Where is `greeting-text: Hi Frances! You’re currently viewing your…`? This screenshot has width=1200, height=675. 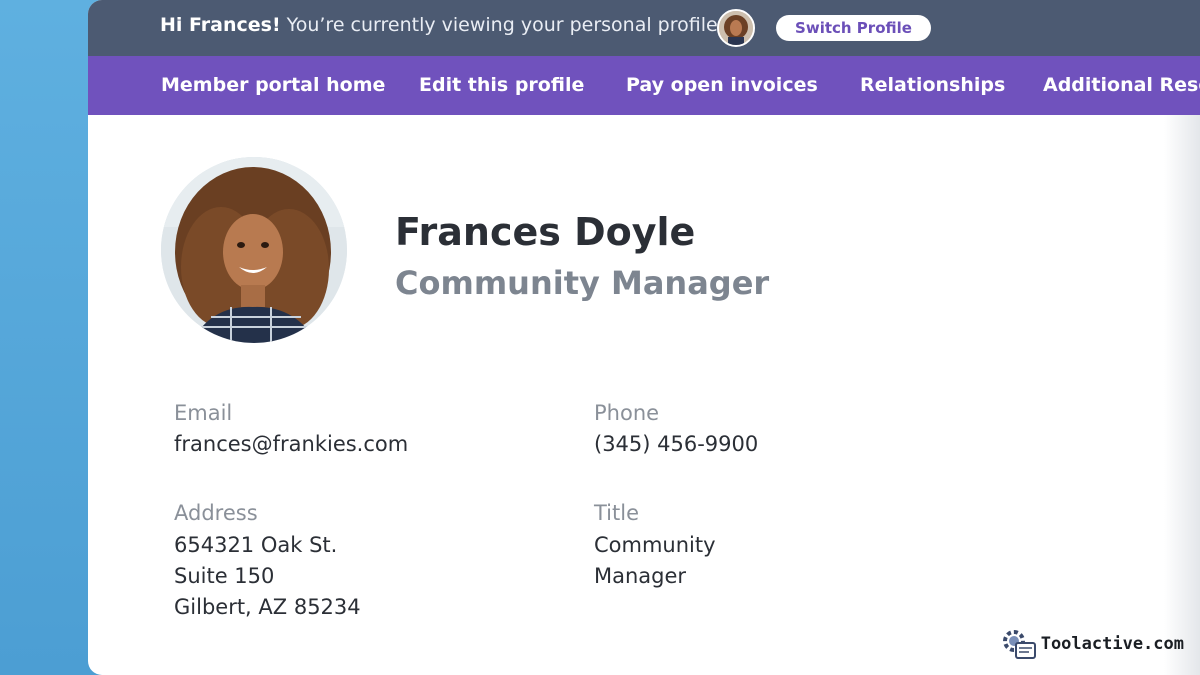
greeting-text: Hi Frances! You’re currently viewing your… is located at coordinates (439, 25).